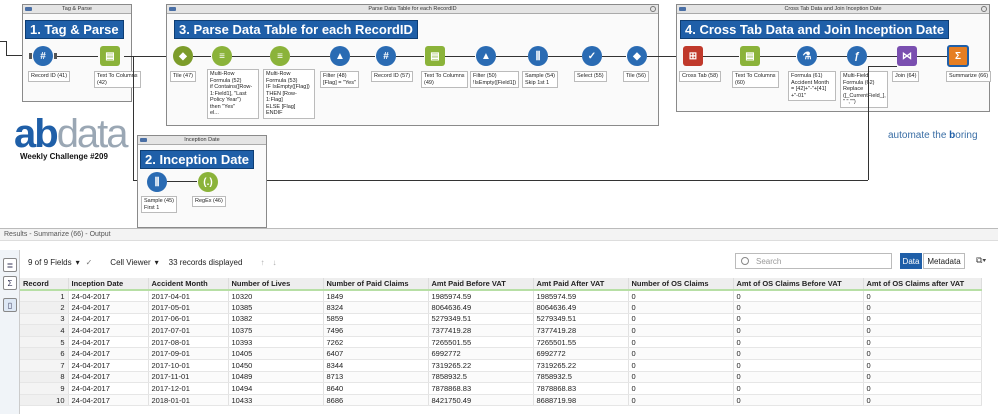 Image resolution: width=998 pixels, height=414 pixels. Describe the element at coordinates (276, 354) in the screenshot. I see `table-cell: 10405` at that location.